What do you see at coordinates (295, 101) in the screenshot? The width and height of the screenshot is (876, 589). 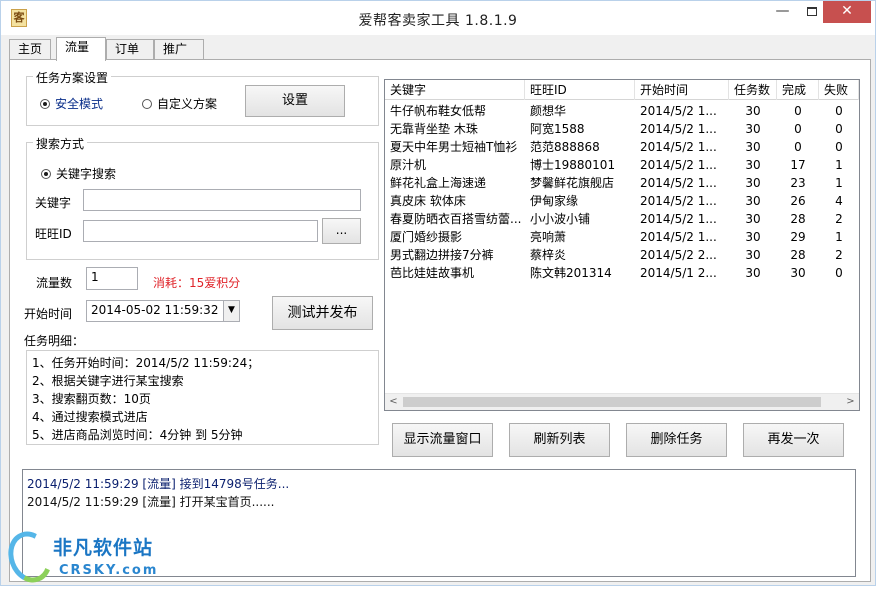 I see `settings-button: 设置` at bounding box center [295, 101].